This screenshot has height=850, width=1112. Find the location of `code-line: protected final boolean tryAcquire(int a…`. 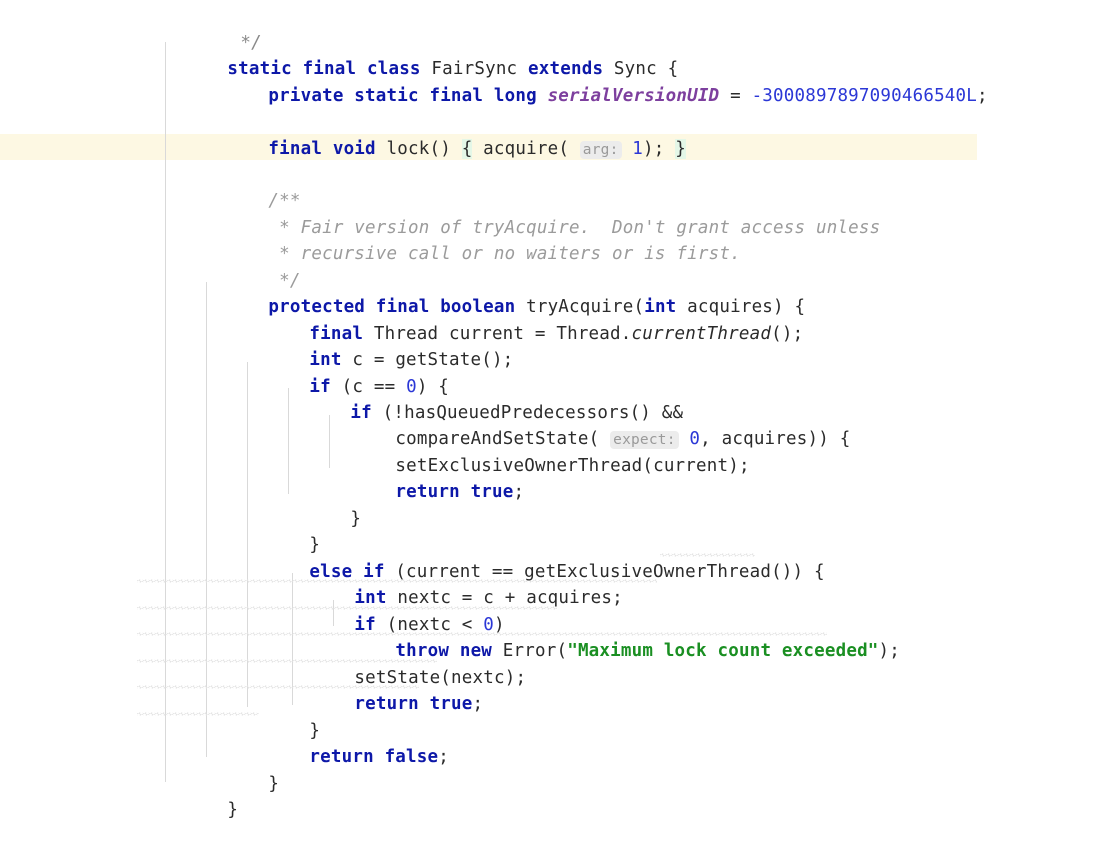

code-line: protected final boolean tryAcquire(int a… is located at coordinates (504, 292).